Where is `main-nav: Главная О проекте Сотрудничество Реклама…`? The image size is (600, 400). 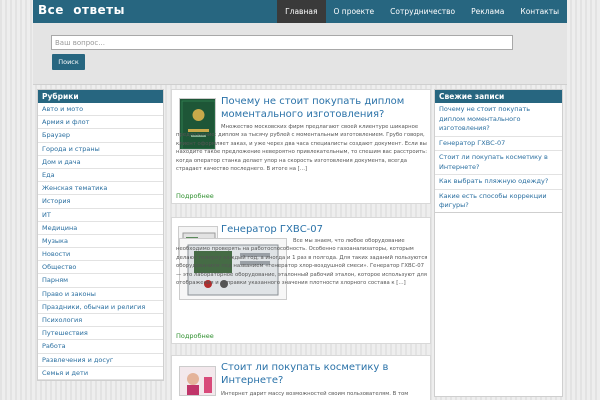
main-nav: Главная О проекте Сотрудничество Реклама… is located at coordinates (422, 11).